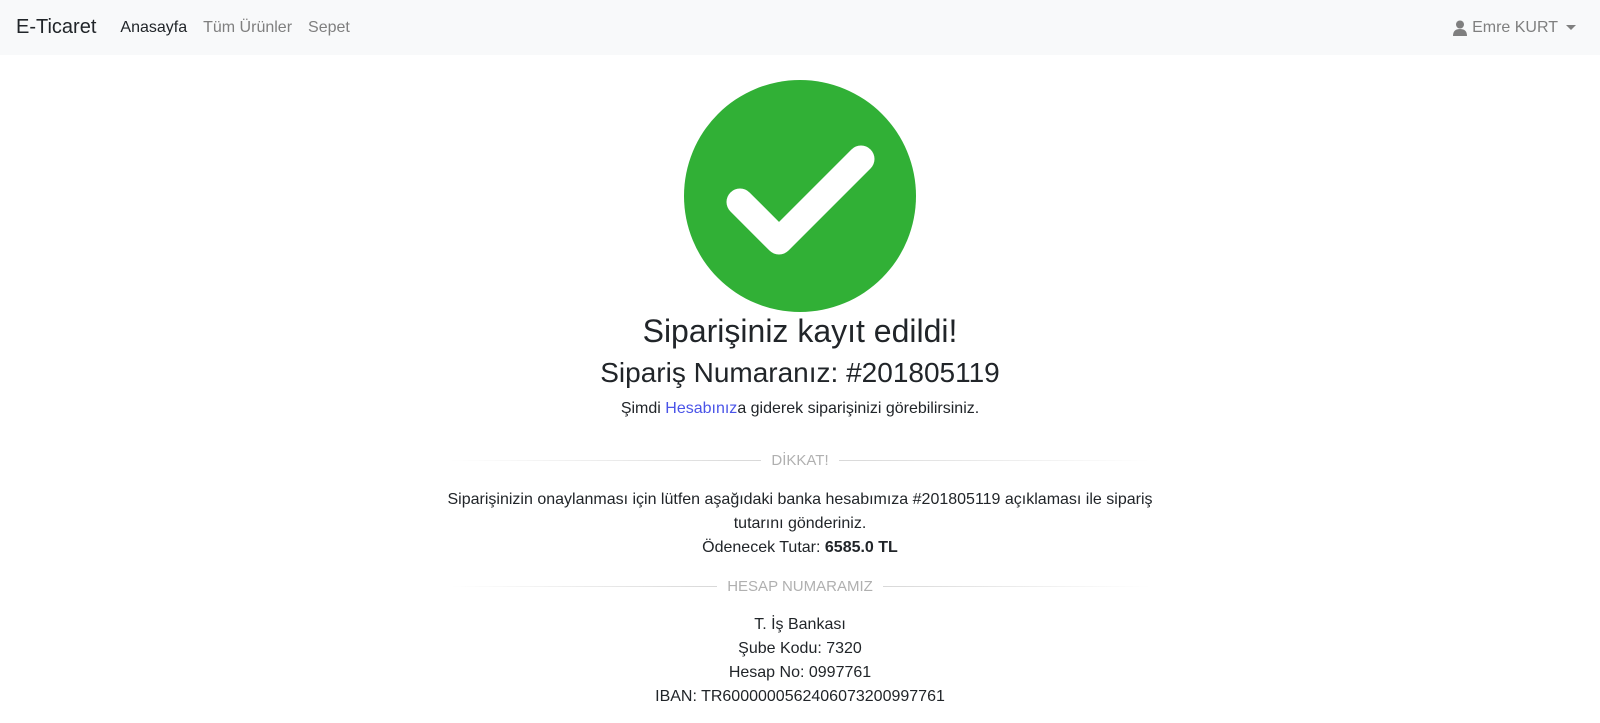 Image resolution: width=1600 pixels, height=723 pixels. I want to click on brand-link: E-Ticaret, so click(56, 27).